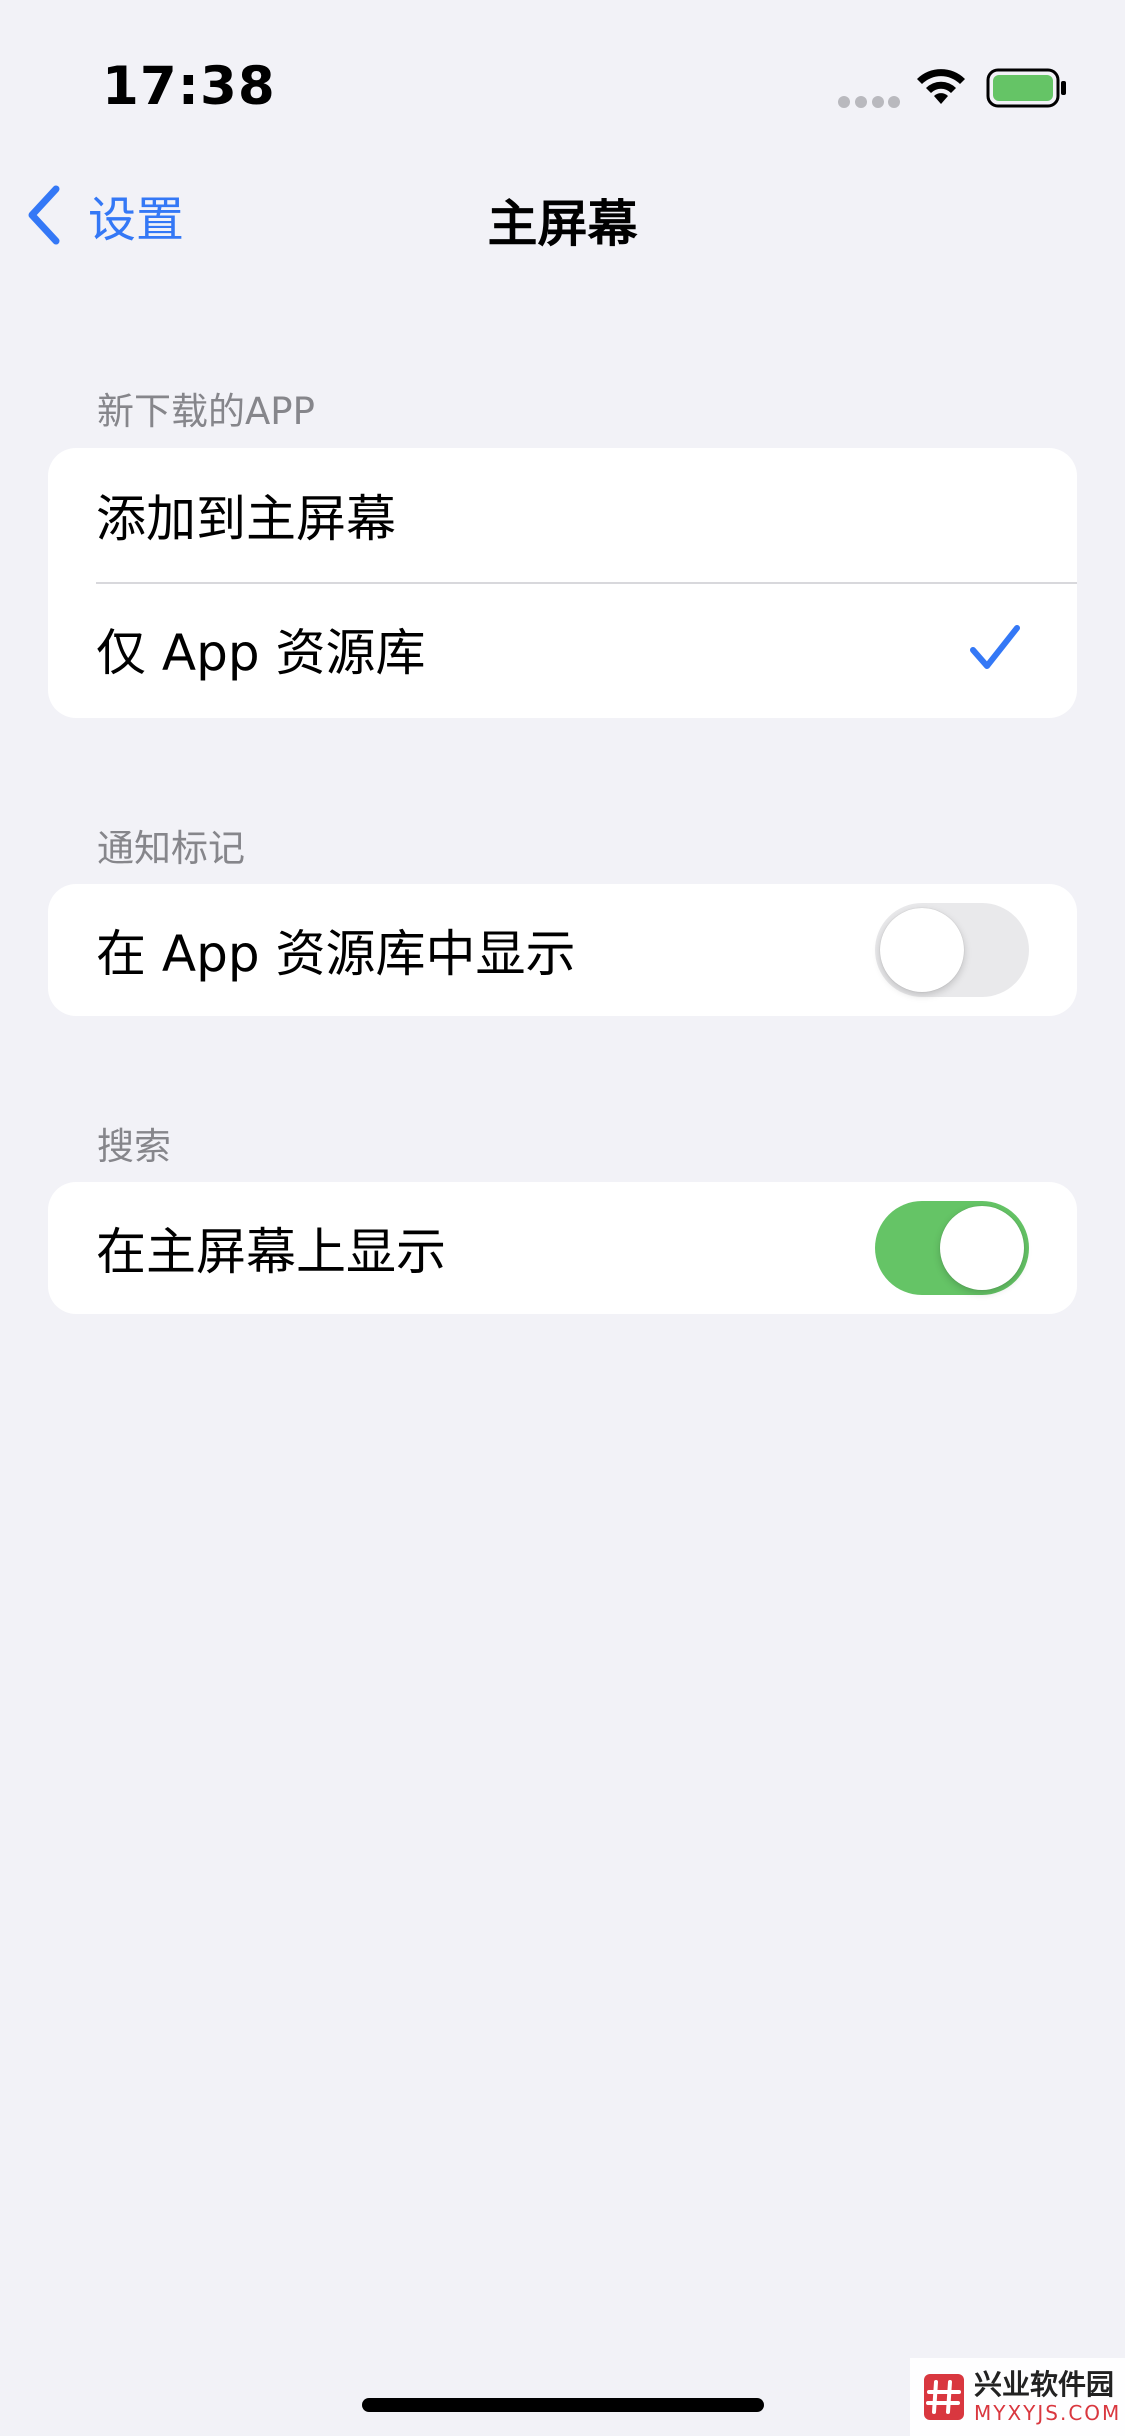  I want to click on option-label: 仅 App 资源库, so click(261, 653).